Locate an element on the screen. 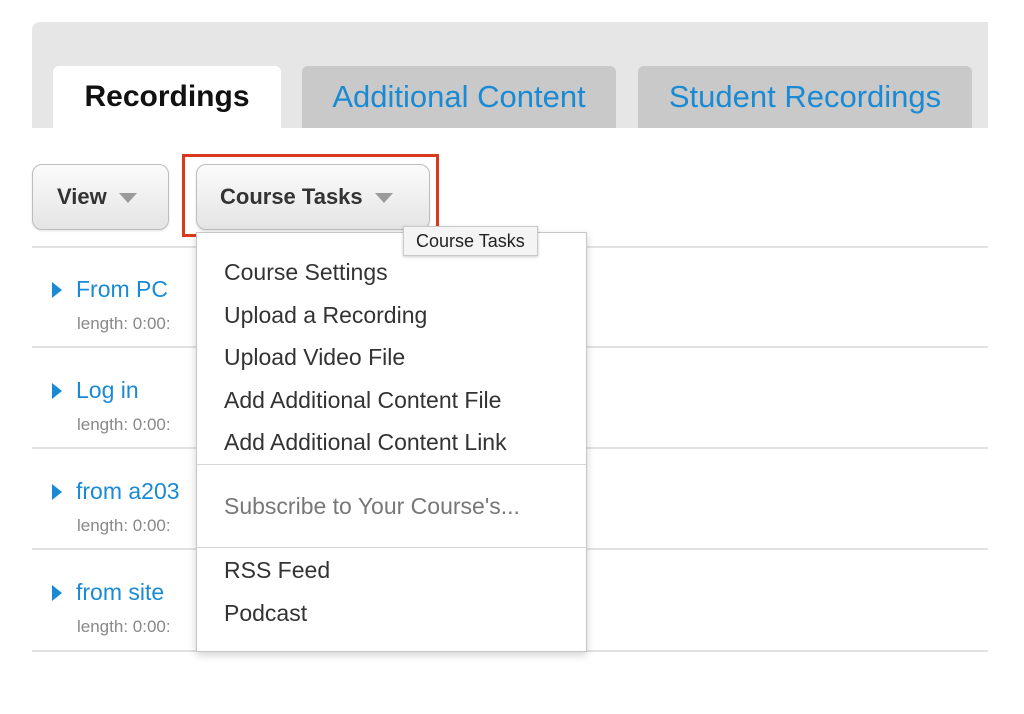  tab-recordings: Recordings is located at coordinates (167, 97).